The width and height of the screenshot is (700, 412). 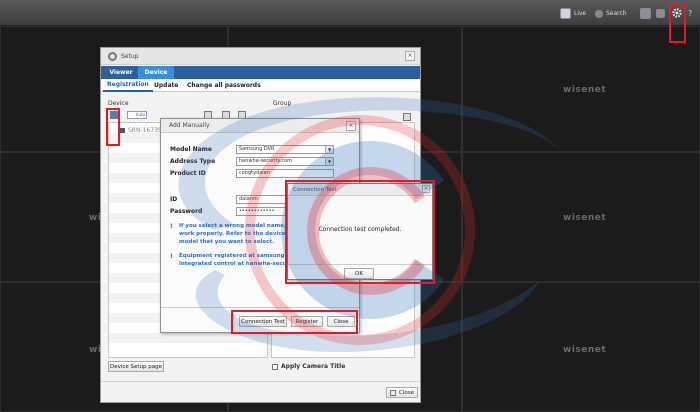 I want to click on setup-close-label: Close, so click(x=406, y=392).